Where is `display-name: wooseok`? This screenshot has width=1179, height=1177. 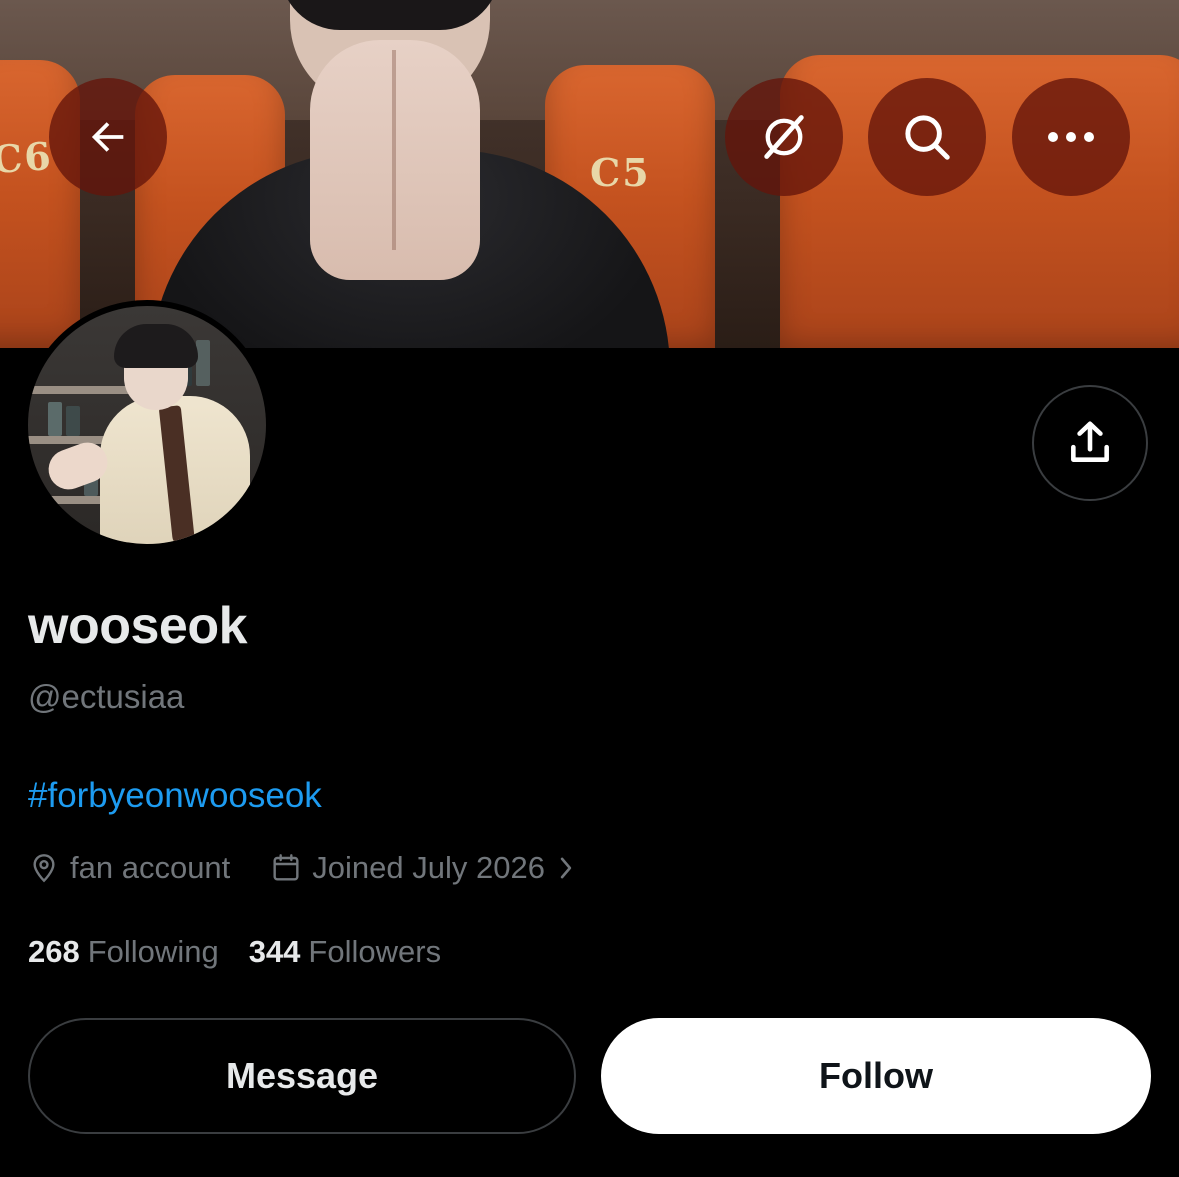 display-name: wooseok is located at coordinates (138, 626).